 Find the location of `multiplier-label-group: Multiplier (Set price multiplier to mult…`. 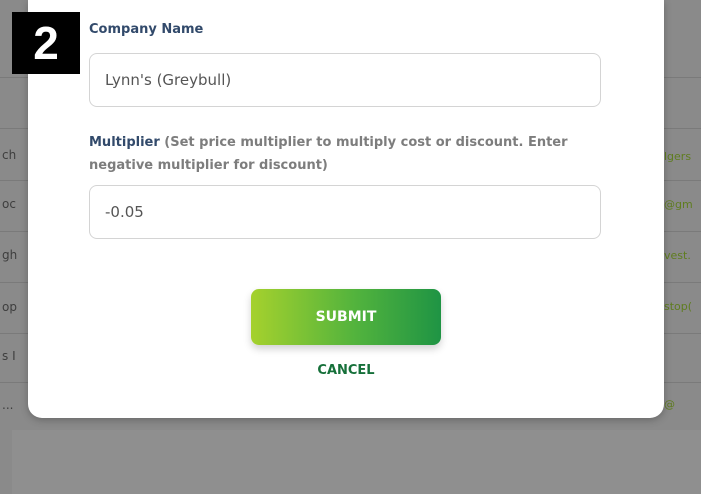

multiplier-label-group: Multiplier (Set price multiplier to mult… is located at coordinates (349, 154).